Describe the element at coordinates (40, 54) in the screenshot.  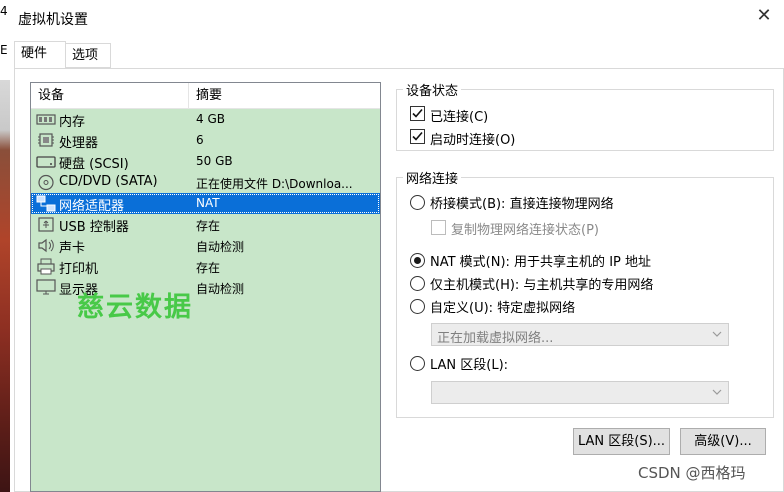
I see `tab-hardware: 硬件` at that location.